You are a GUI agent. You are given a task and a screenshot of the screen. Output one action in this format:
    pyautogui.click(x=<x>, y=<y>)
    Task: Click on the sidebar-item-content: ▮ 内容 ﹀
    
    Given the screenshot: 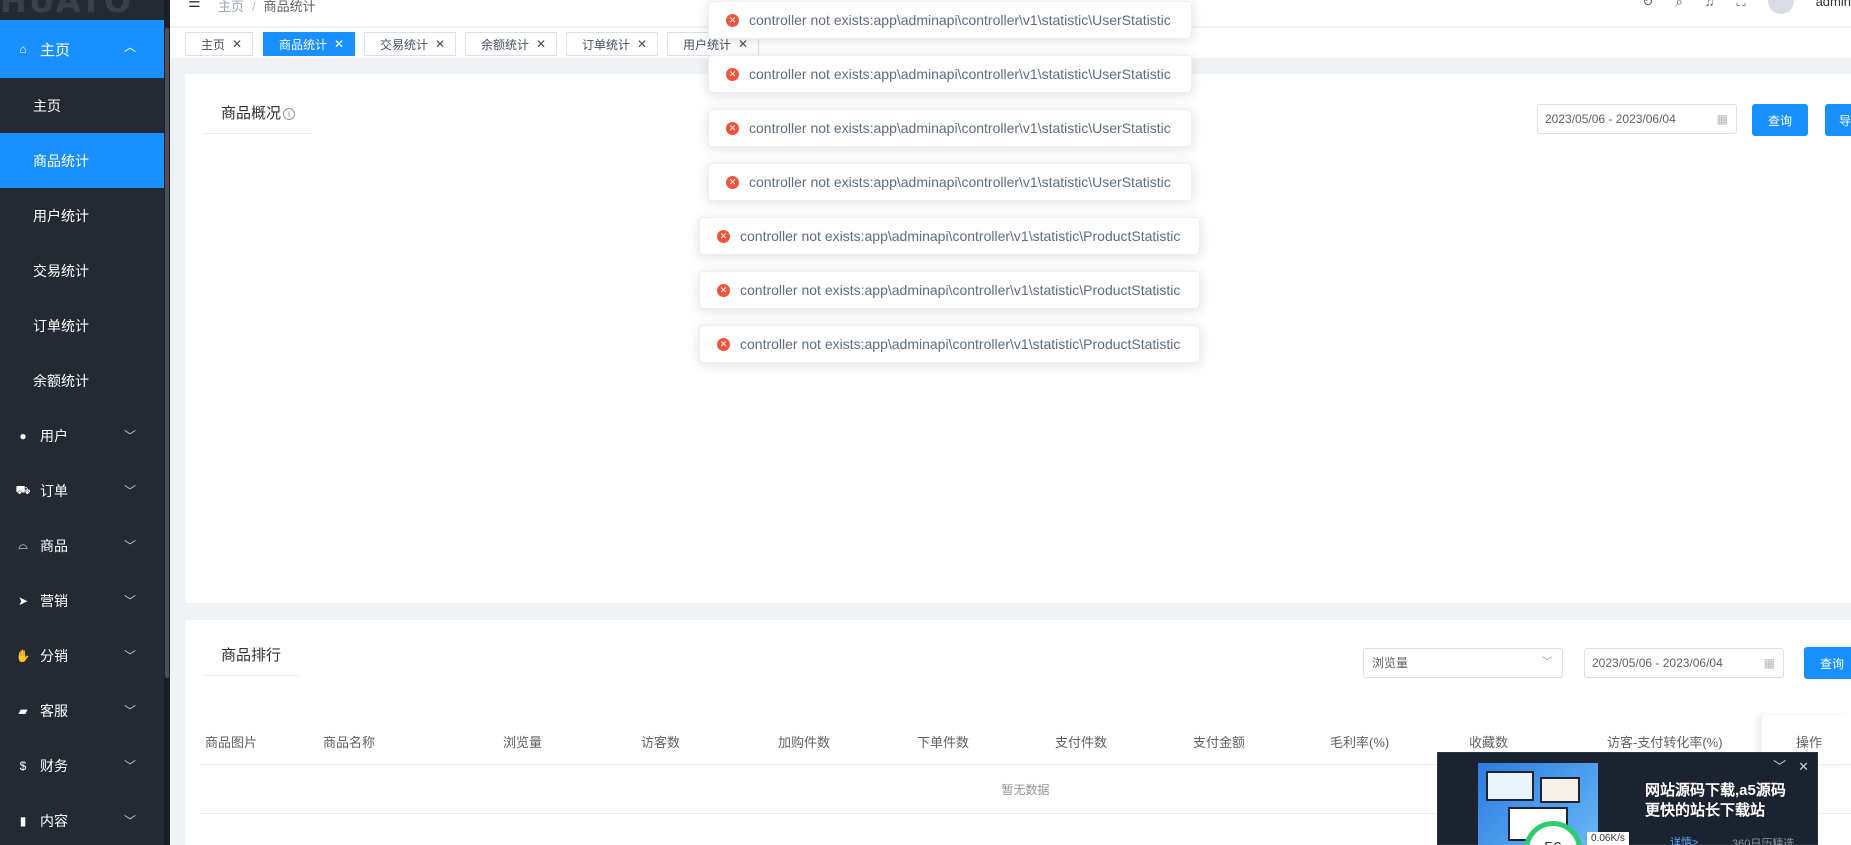 What is the action you would take?
    pyautogui.click(x=82, y=819)
    